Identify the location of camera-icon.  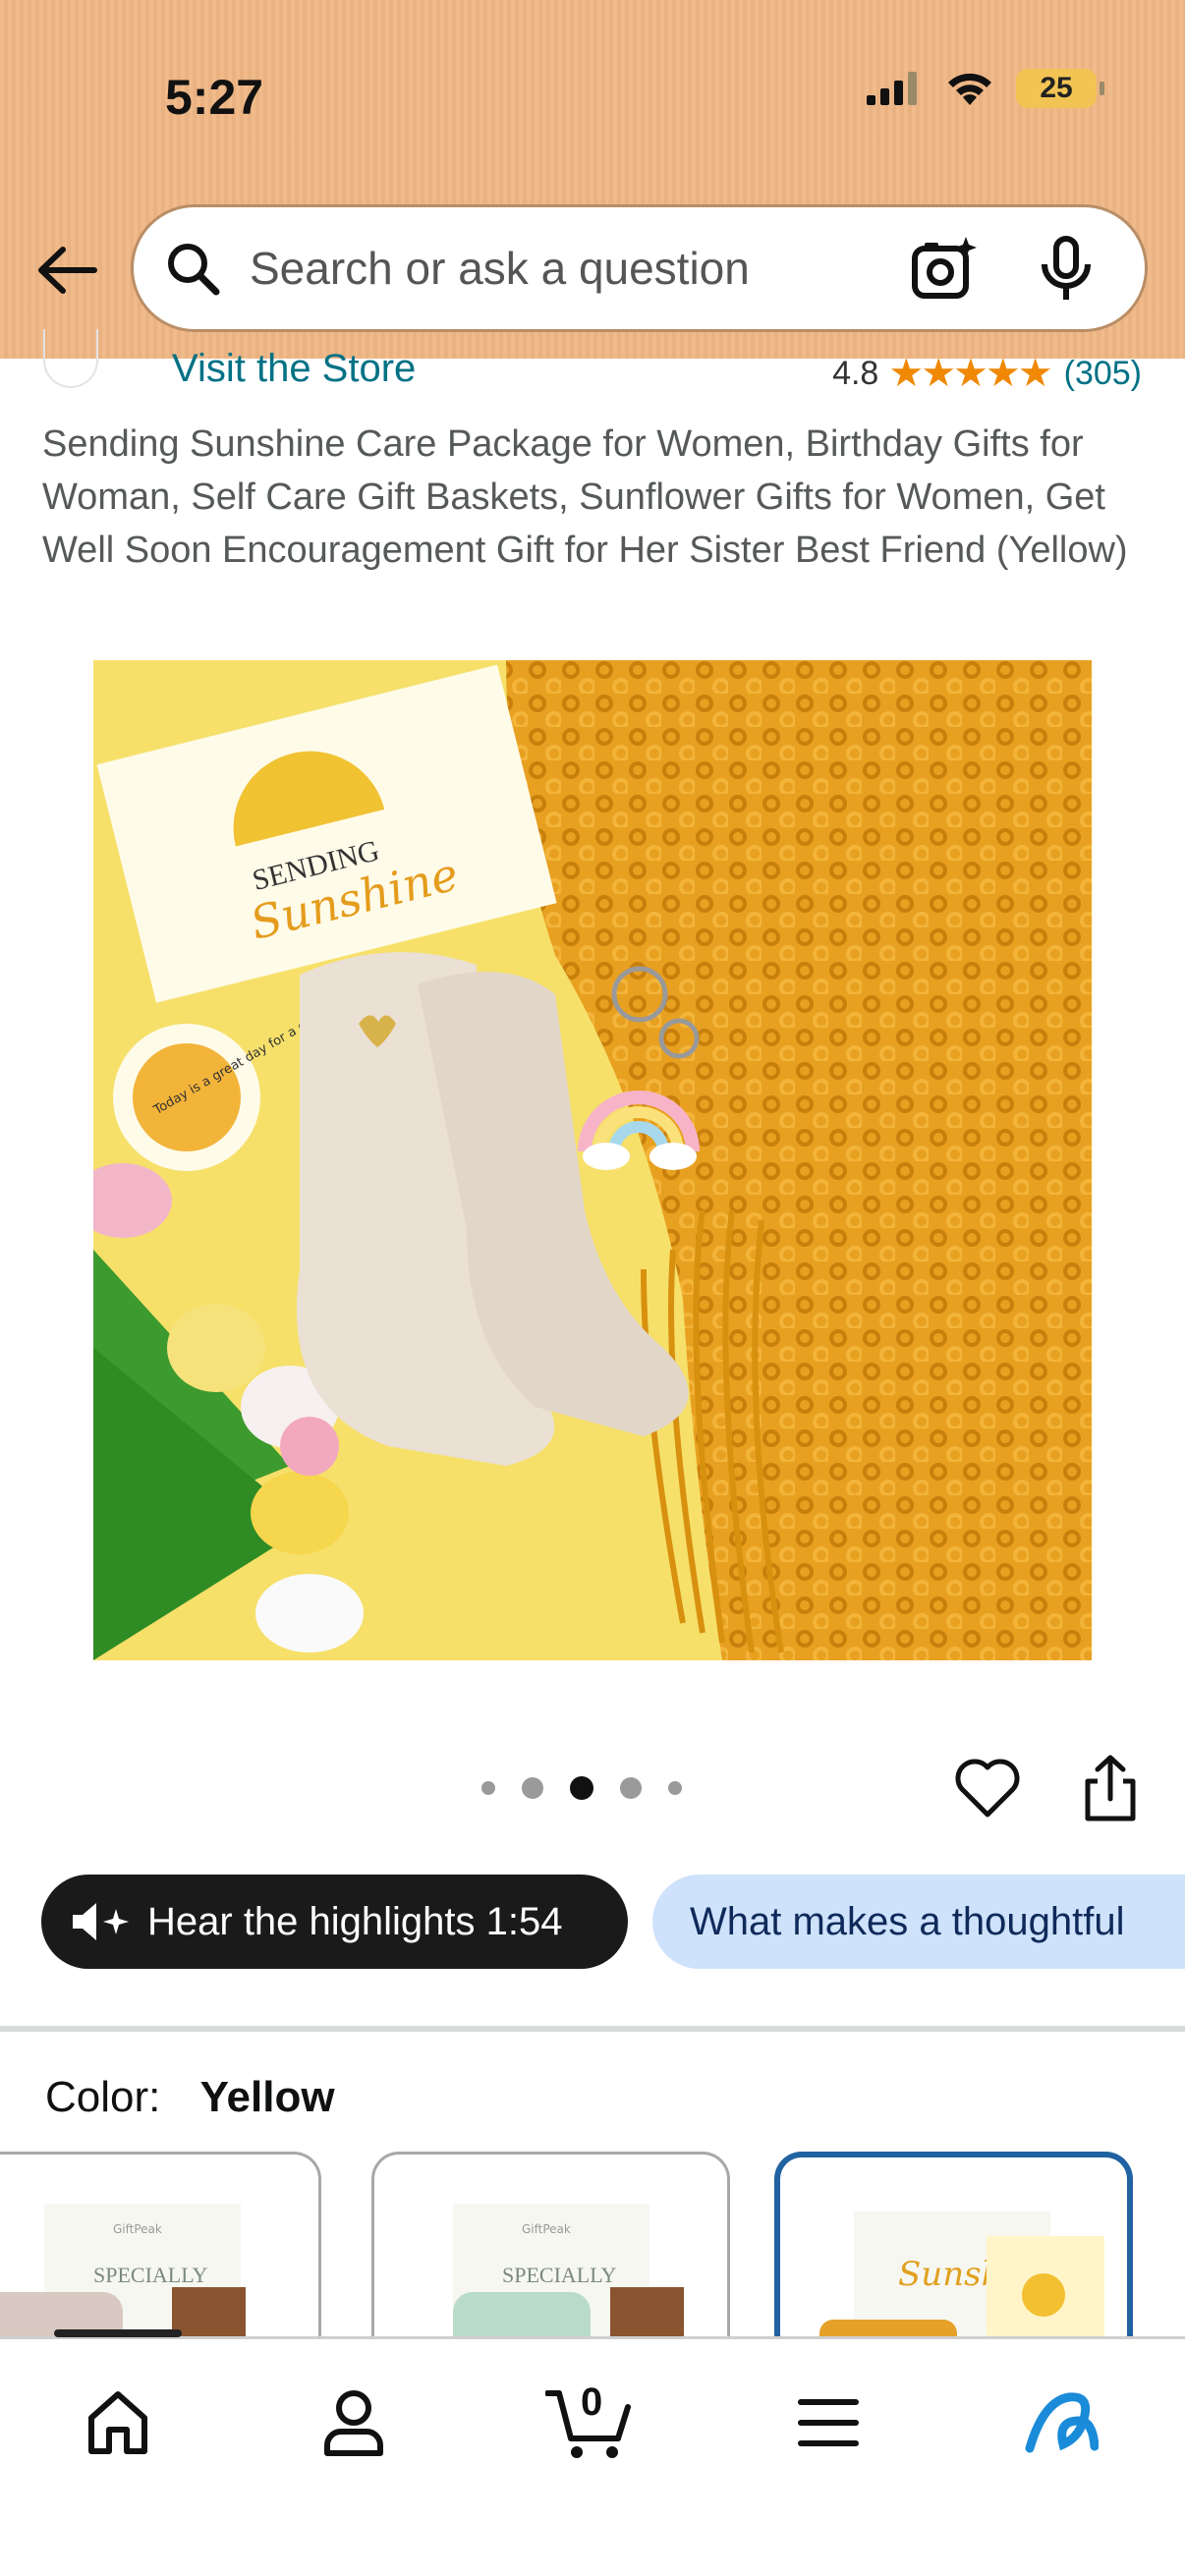
(945, 268).